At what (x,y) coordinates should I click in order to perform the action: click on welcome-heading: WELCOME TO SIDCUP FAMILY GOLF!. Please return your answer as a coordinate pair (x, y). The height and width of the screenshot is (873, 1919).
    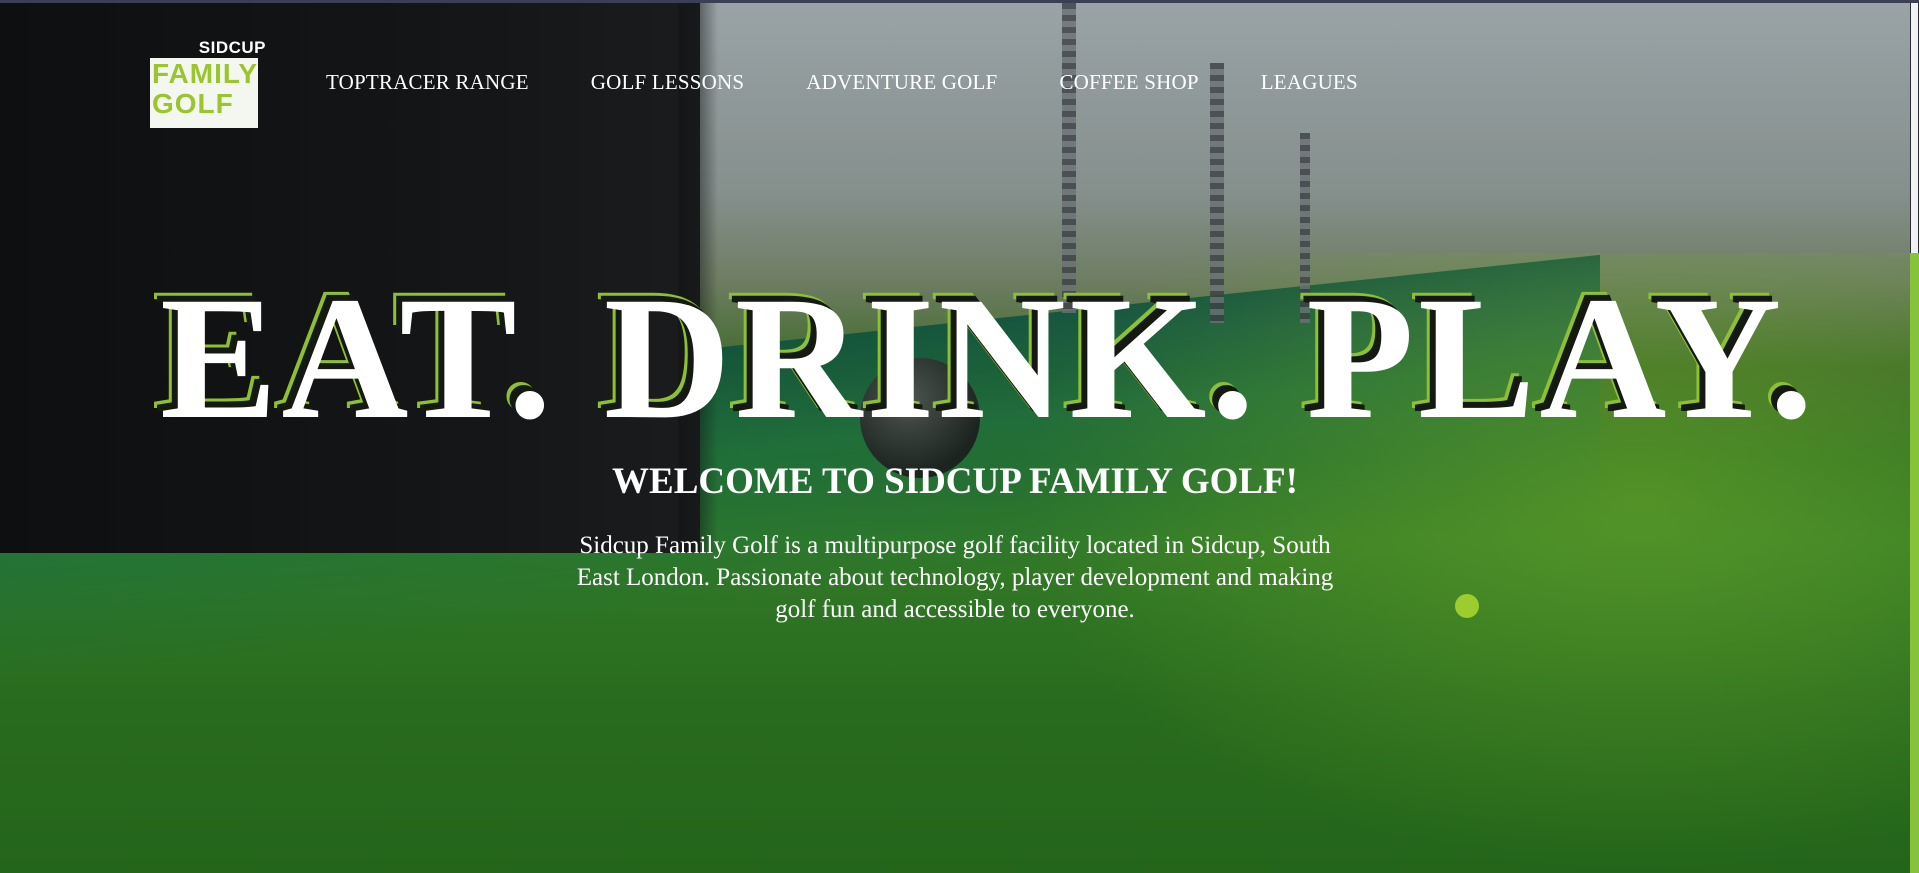
    Looking at the image, I should click on (955, 481).